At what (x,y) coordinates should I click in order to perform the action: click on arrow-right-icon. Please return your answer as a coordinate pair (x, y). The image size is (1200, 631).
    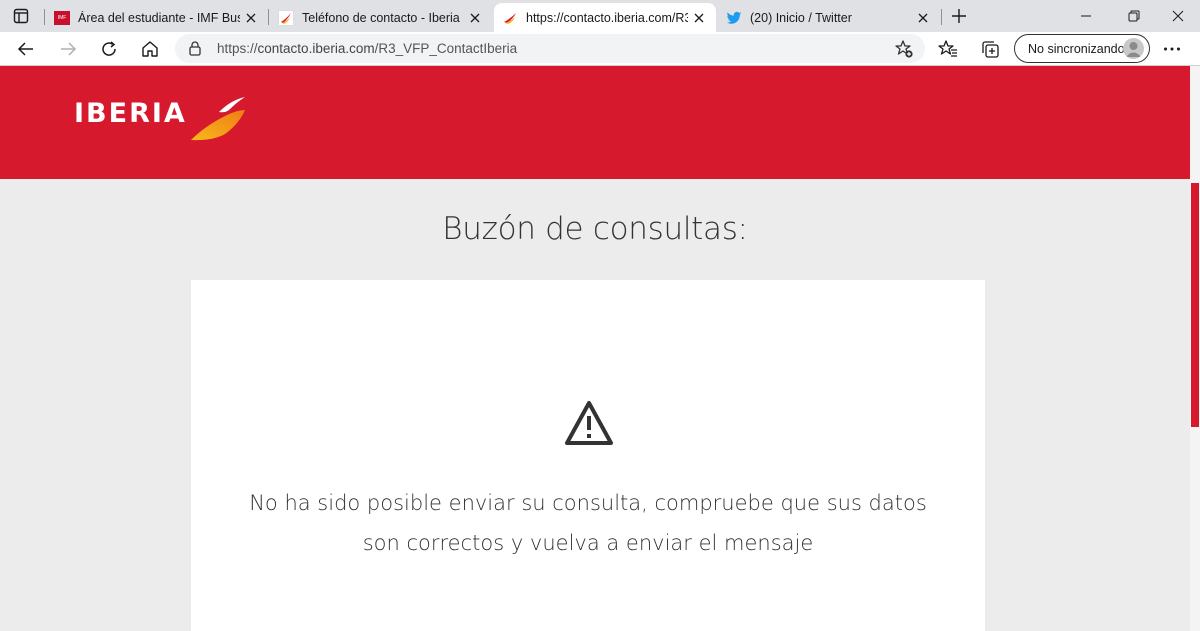
    Looking at the image, I should click on (69, 49).